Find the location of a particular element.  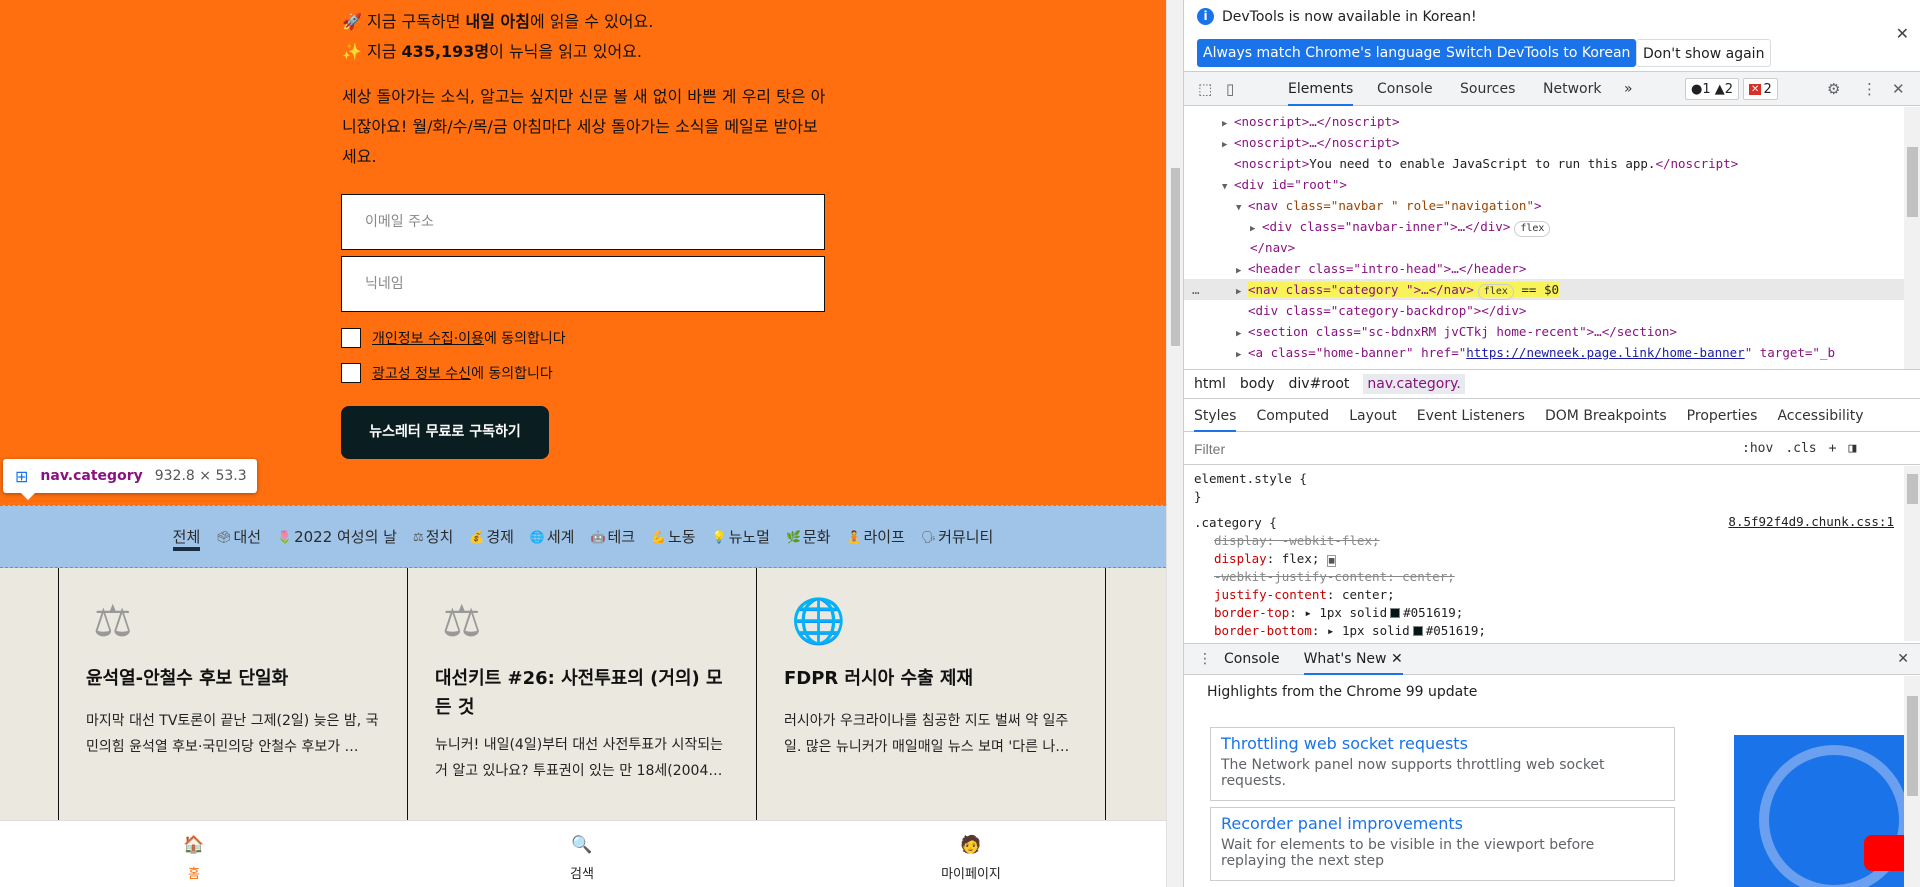

close-devtools-icon: ✕ is located at coordinates (1898, 89).